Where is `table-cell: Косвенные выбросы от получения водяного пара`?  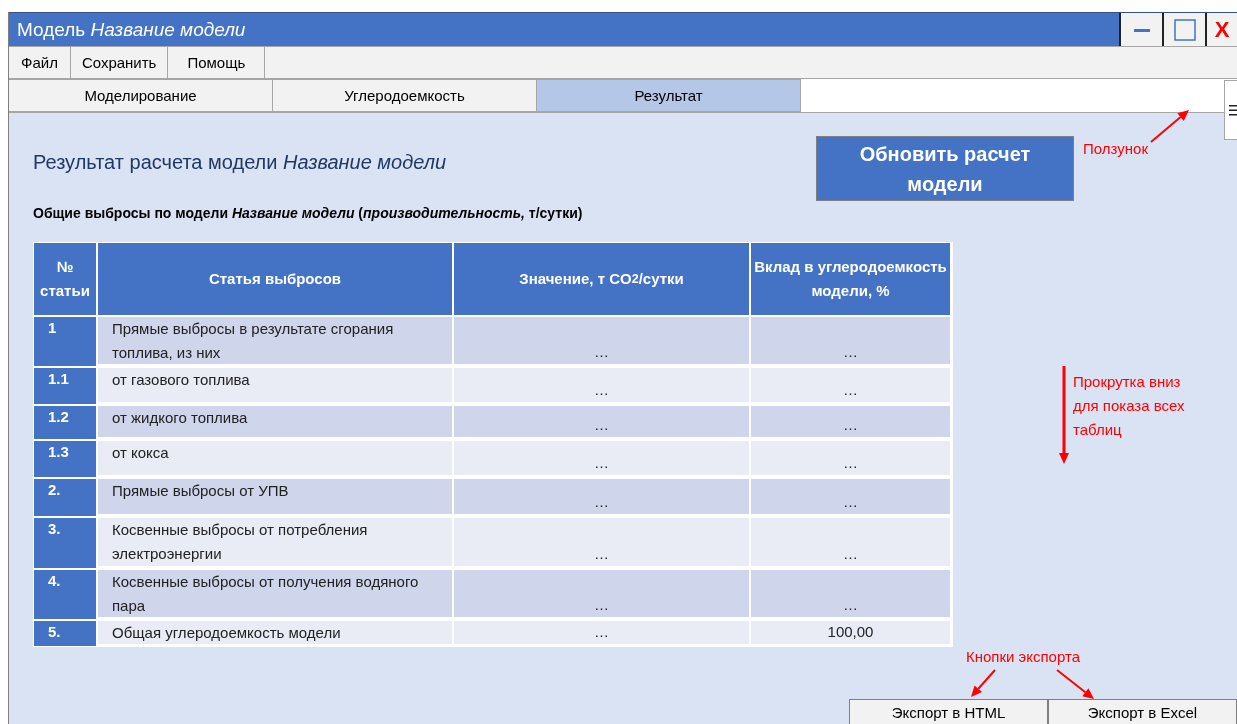 table-cell: Косвенные выбросы от получения водяного пара is located at coordinates (276, 593).